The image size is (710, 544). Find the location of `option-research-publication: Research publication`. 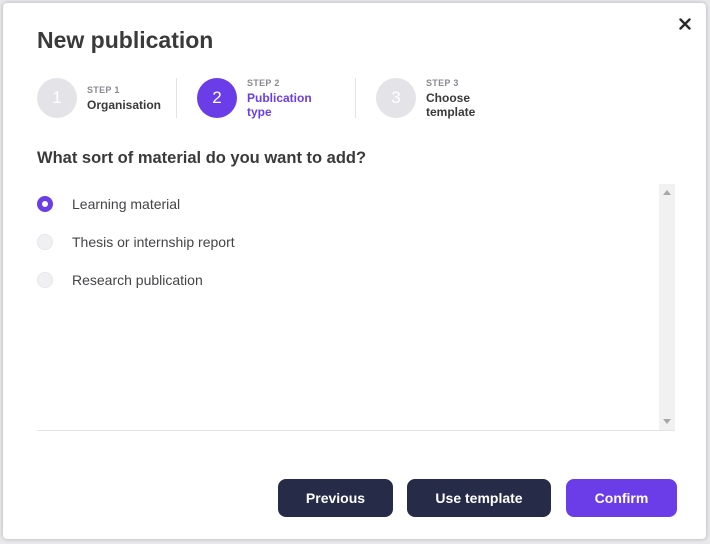

option-research-publication: Research publication is located at coordinates (120, 280).